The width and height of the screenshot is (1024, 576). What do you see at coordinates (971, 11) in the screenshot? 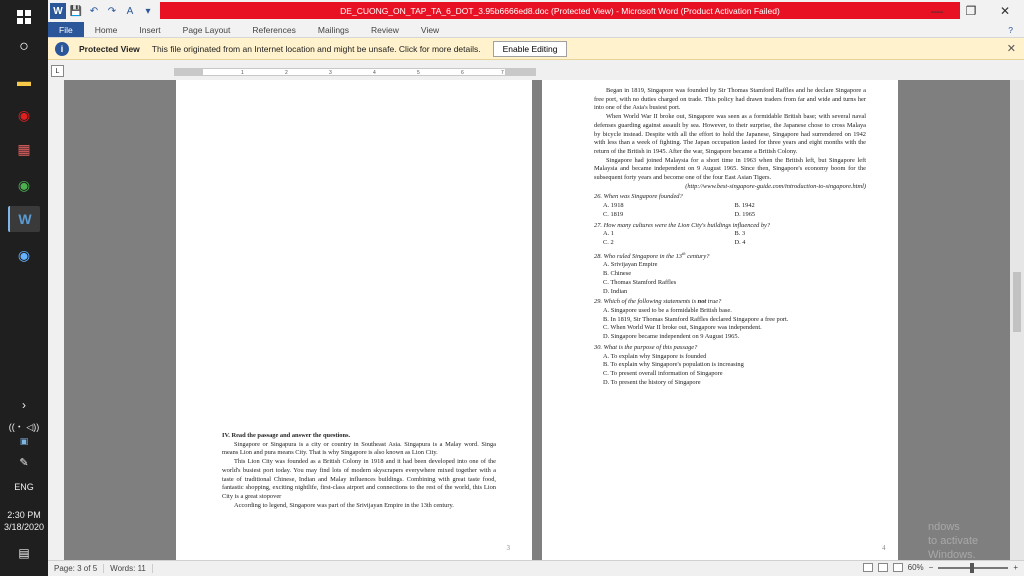
I see `restore-button: ❐` at bounding box center [971, 11].